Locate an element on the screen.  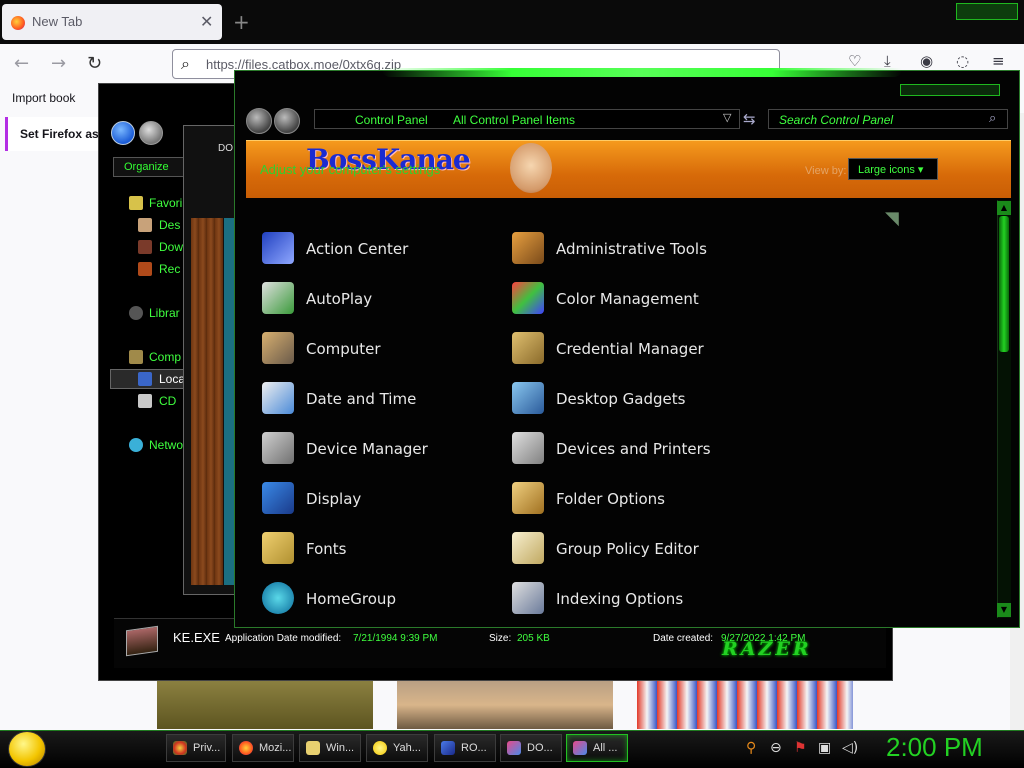
nav-recent: Rec is located at coordinates (169, 269).